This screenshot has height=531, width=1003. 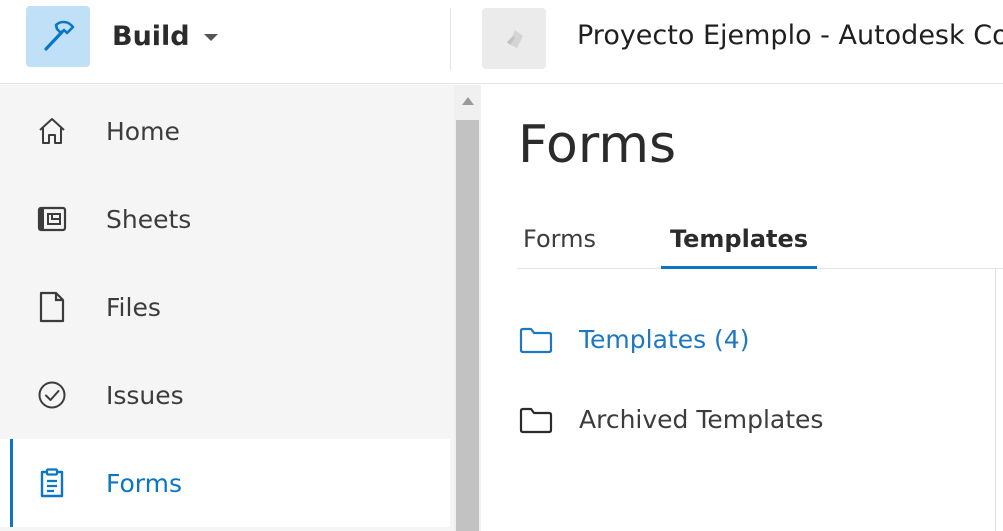 What do you see at coordinates (210, 37) in the screenshot?
I see `chevron-down-icon` at bounding box center [210, 37].